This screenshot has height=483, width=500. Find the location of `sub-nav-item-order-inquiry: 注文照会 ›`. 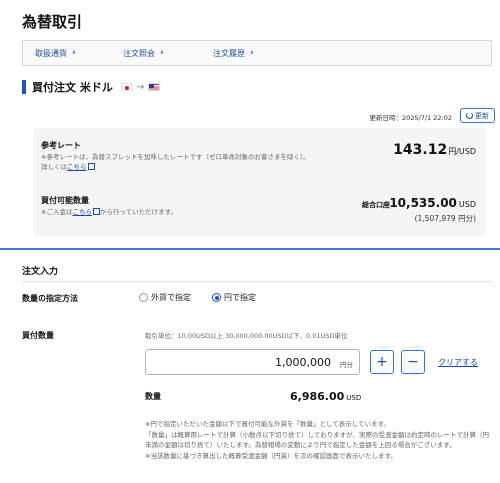

sub-nav-item-order-inquiry: 注文照会 › is located at coordinates (143, 53).